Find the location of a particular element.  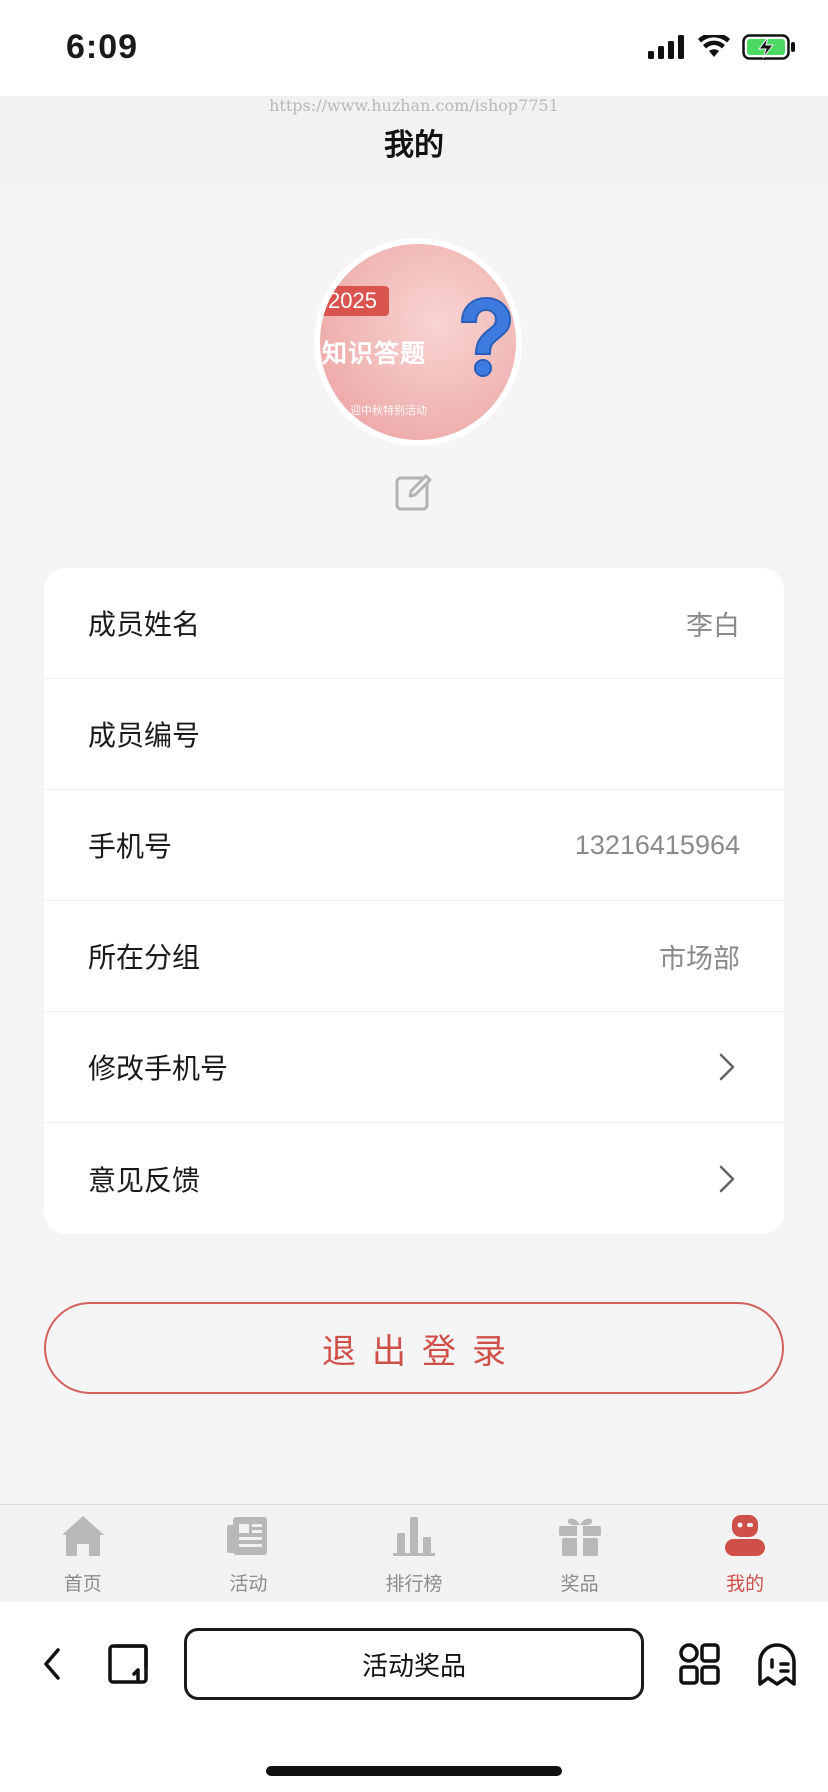

tab-label: 排行榜 is located at coordinates (414, 1584).